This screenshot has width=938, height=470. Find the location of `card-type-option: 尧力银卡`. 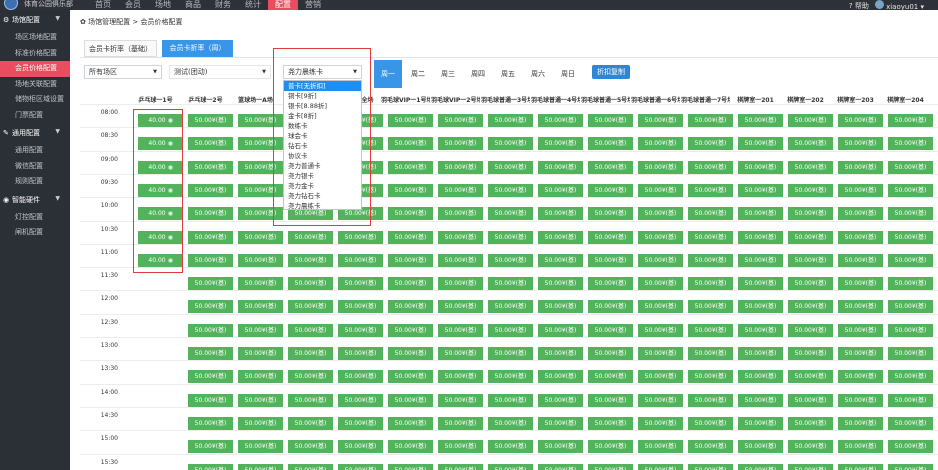

card-type-option: 尧力银卡 is located at coordinates (322, 176).